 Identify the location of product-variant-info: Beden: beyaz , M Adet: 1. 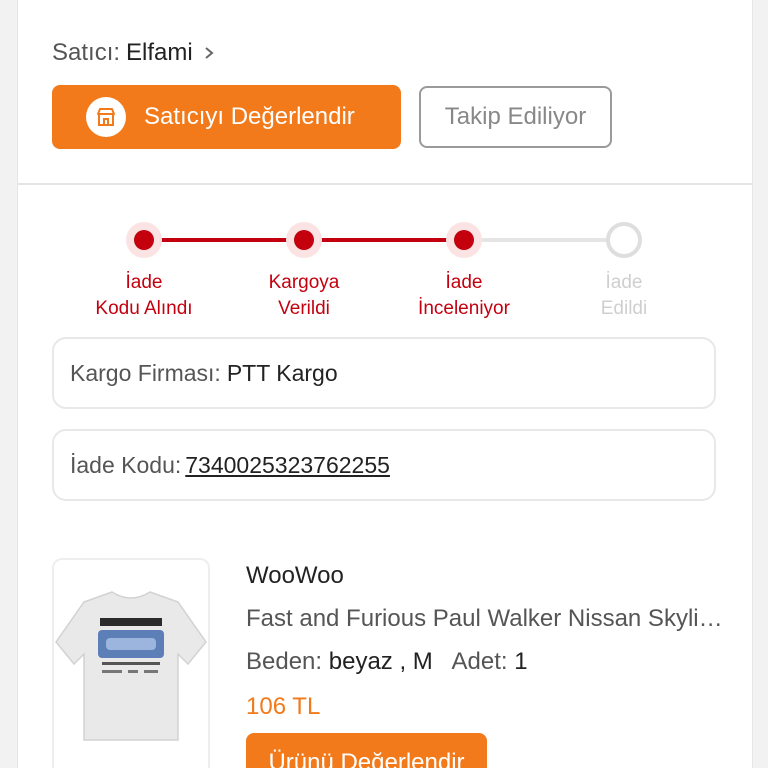
(387, 662).